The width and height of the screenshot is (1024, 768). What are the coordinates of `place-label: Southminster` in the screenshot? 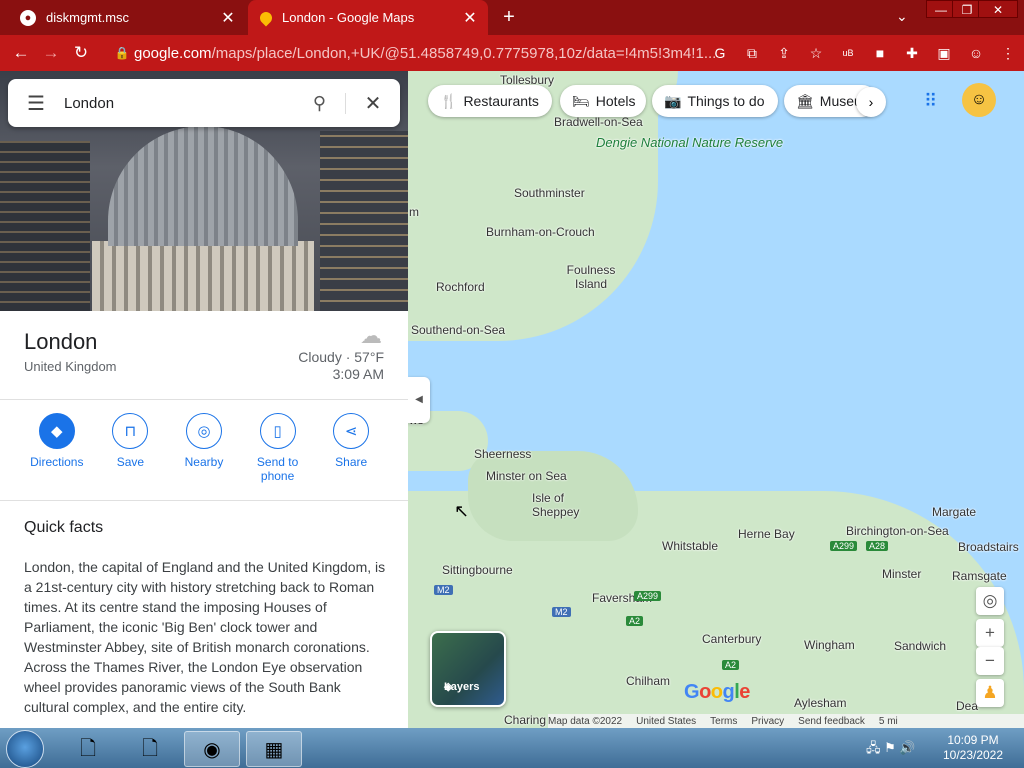 It's located at (549, 193).